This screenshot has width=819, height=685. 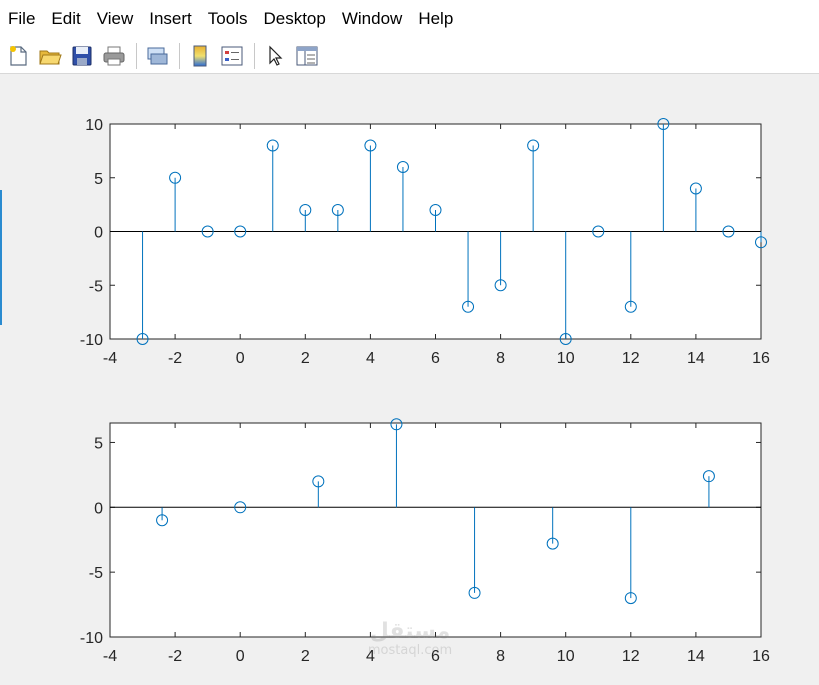 What do you see at coordinates (94, 125) in the screenshot?
I see `y-tick-label: 10` at bounding box center [94, 125].